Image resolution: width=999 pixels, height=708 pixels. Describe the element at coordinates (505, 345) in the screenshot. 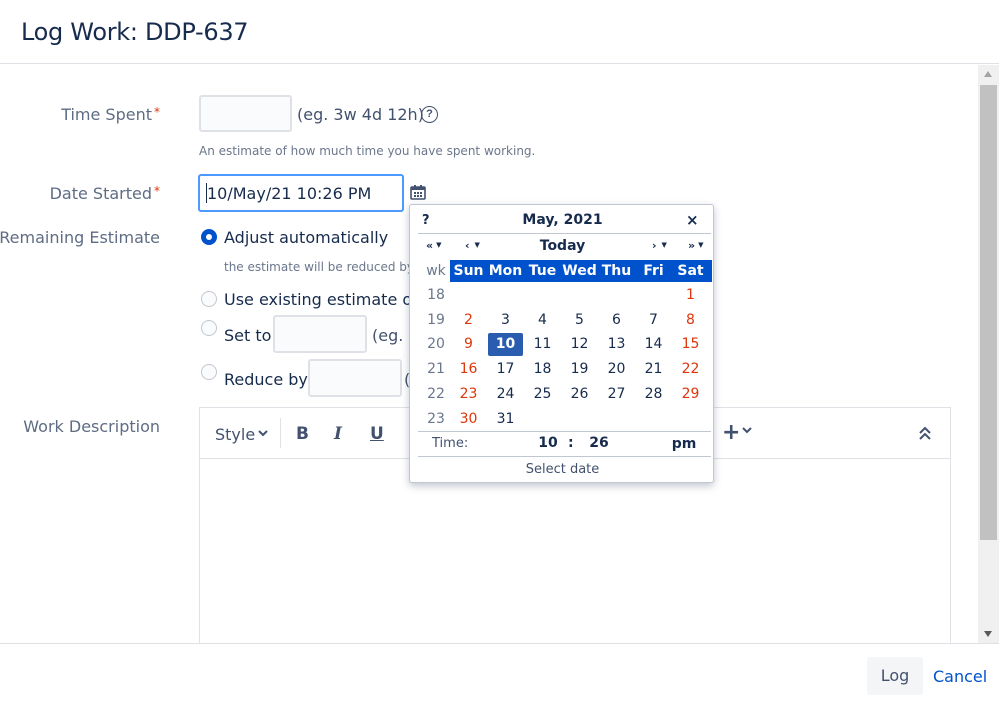

I see `calendar-day-selected: 10` at that location.